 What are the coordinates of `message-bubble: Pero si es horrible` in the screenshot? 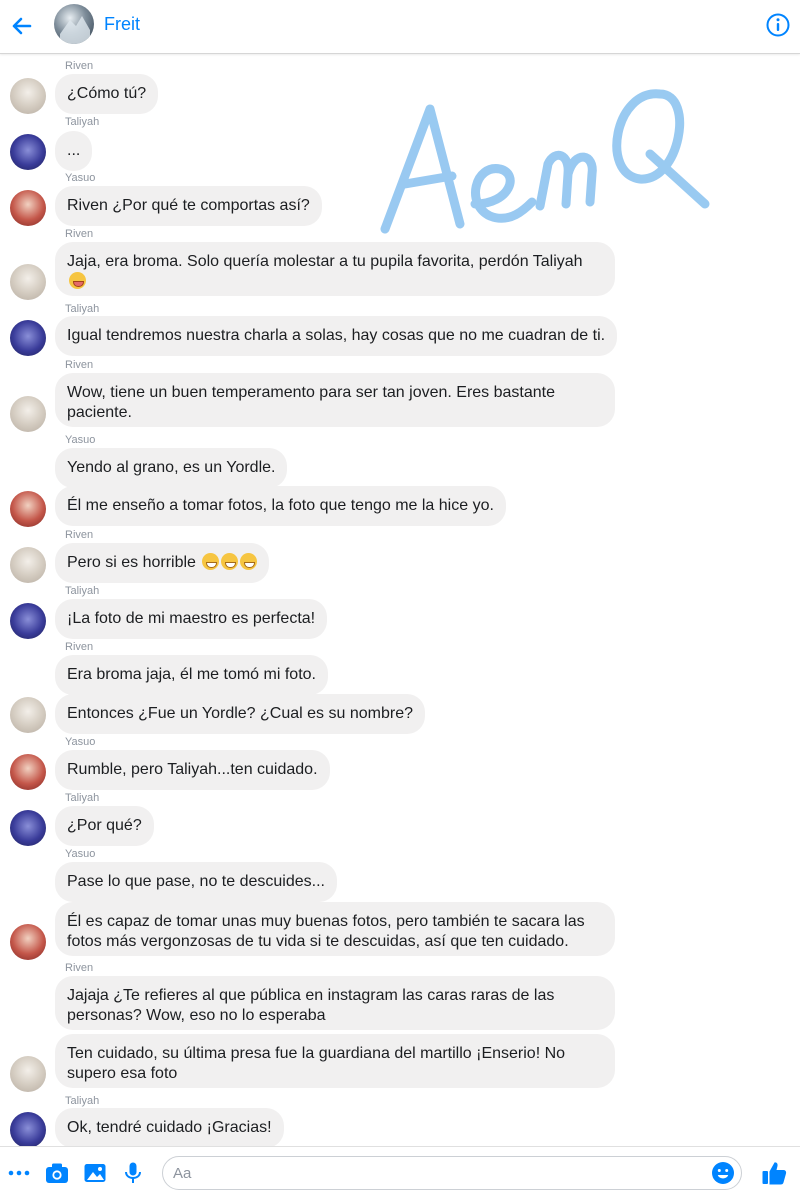 It's located at (162, 563).